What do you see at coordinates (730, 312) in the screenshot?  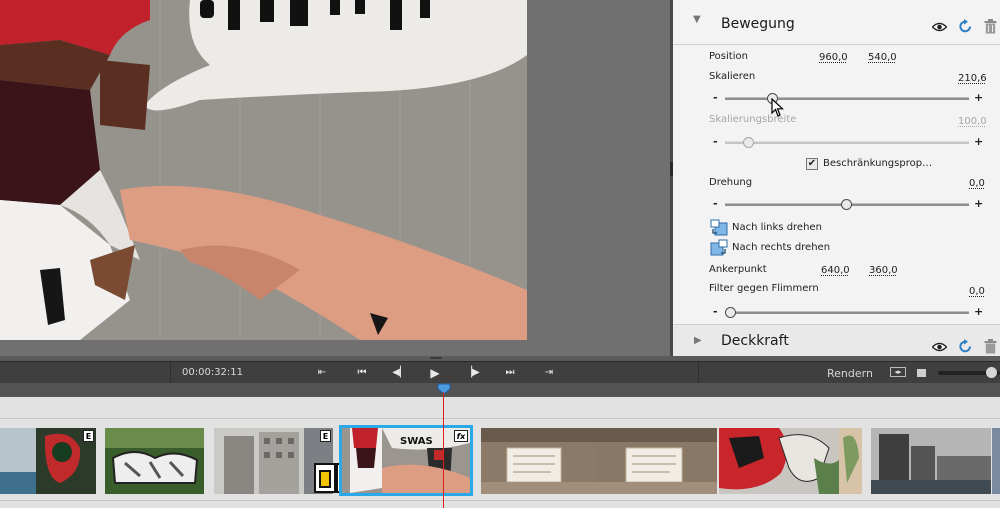 I see `flicker-slider-thumb` at bounding box center [730, 312].